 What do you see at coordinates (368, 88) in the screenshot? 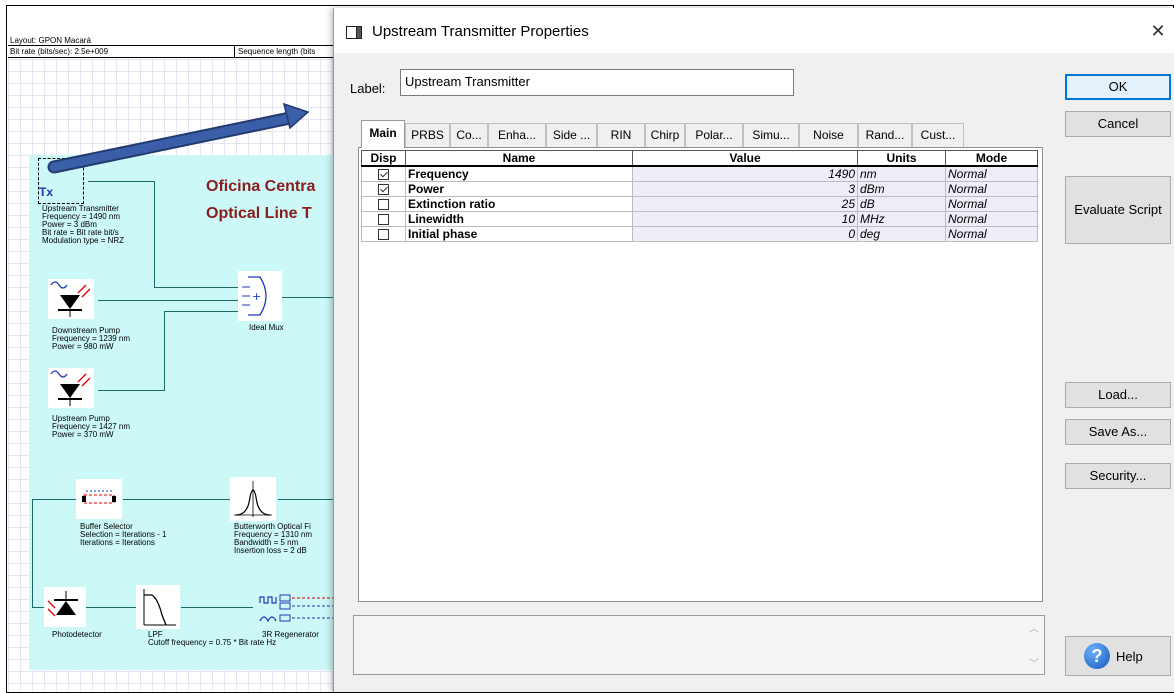
I see `label-caption: Label:` at bounding box center [368, 88].